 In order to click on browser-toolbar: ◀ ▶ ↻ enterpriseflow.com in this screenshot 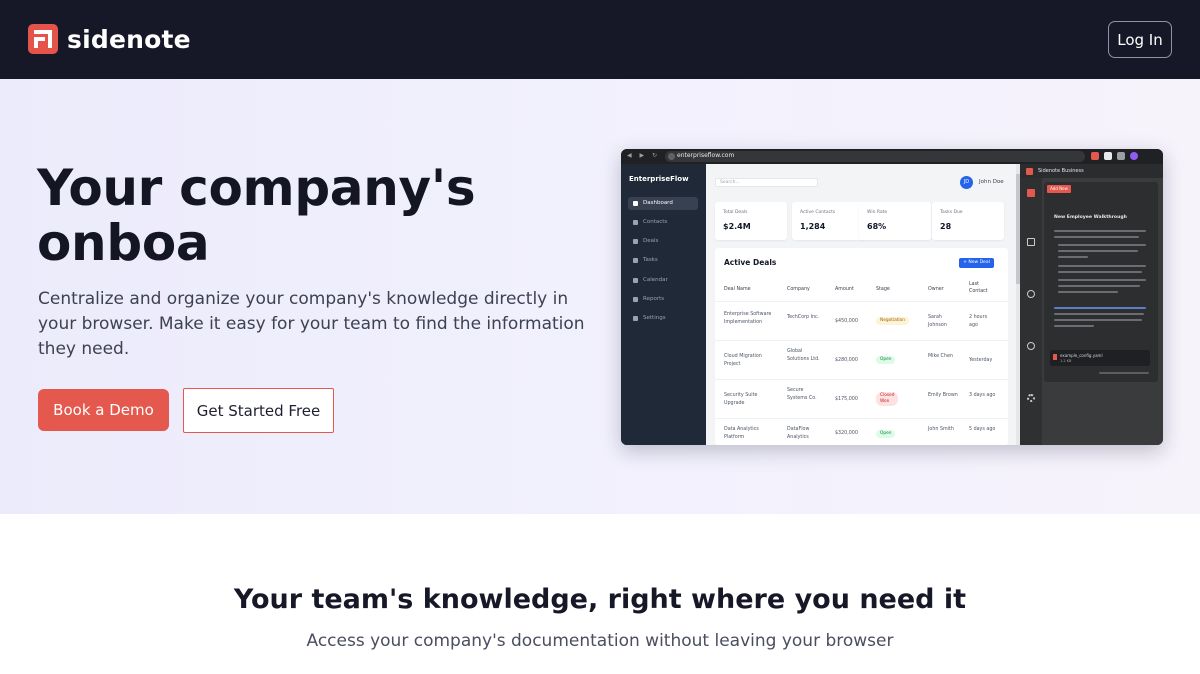, I will do `click(892, 156)`.